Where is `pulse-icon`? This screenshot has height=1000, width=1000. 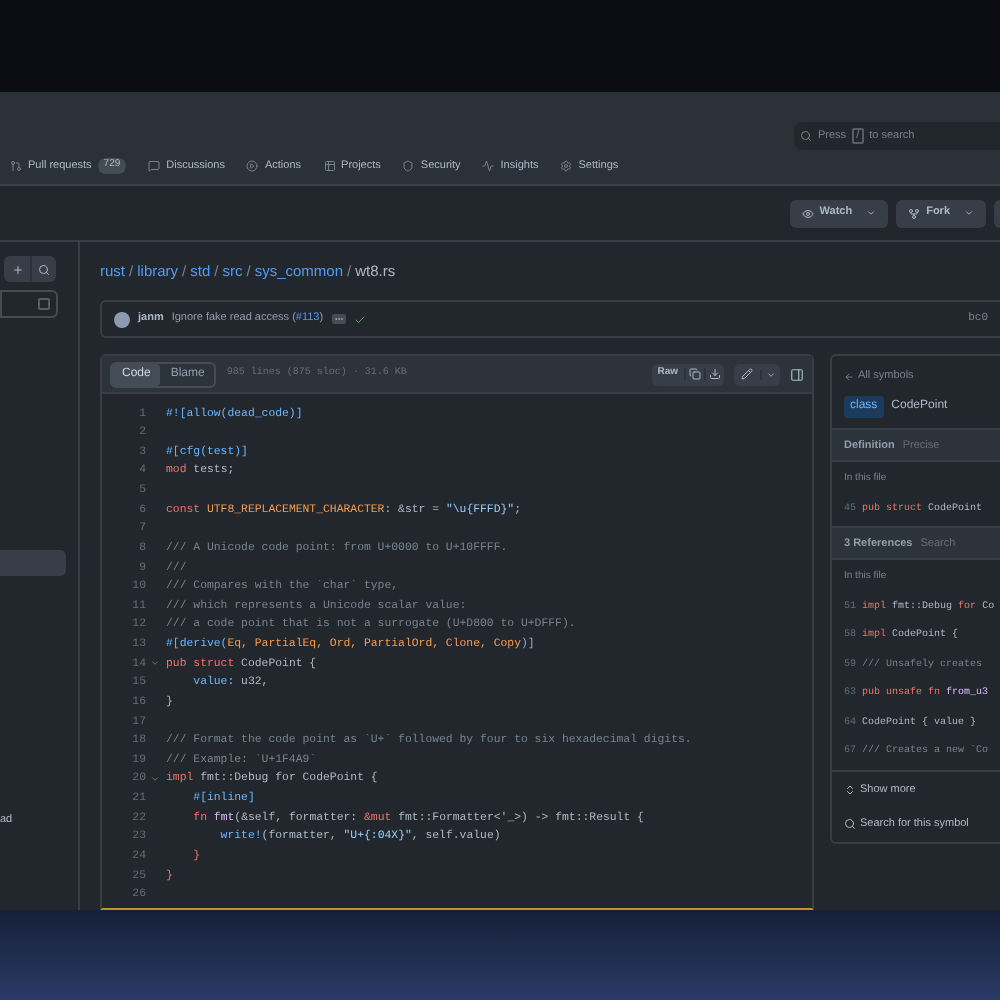 pulse-icon is located at coordinates (488, 166).